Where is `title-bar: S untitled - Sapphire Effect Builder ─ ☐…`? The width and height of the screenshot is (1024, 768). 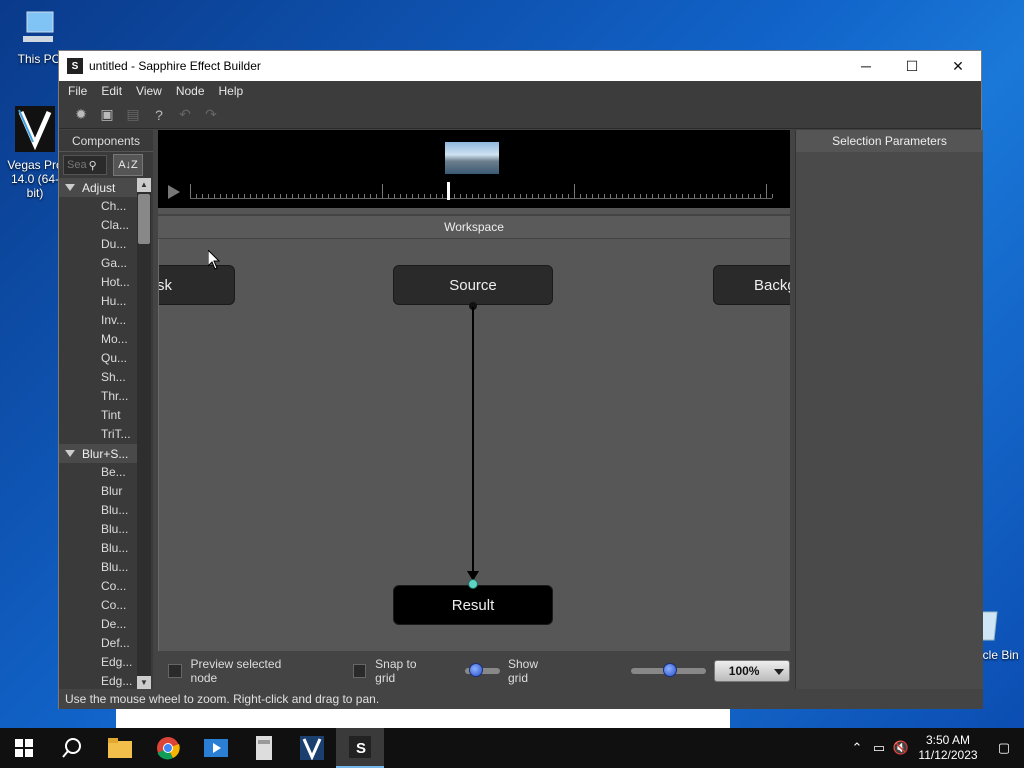
title-bar: S untitled - Sapphire Effect Builder ─ ☐… is located at coordinates (520, 66).